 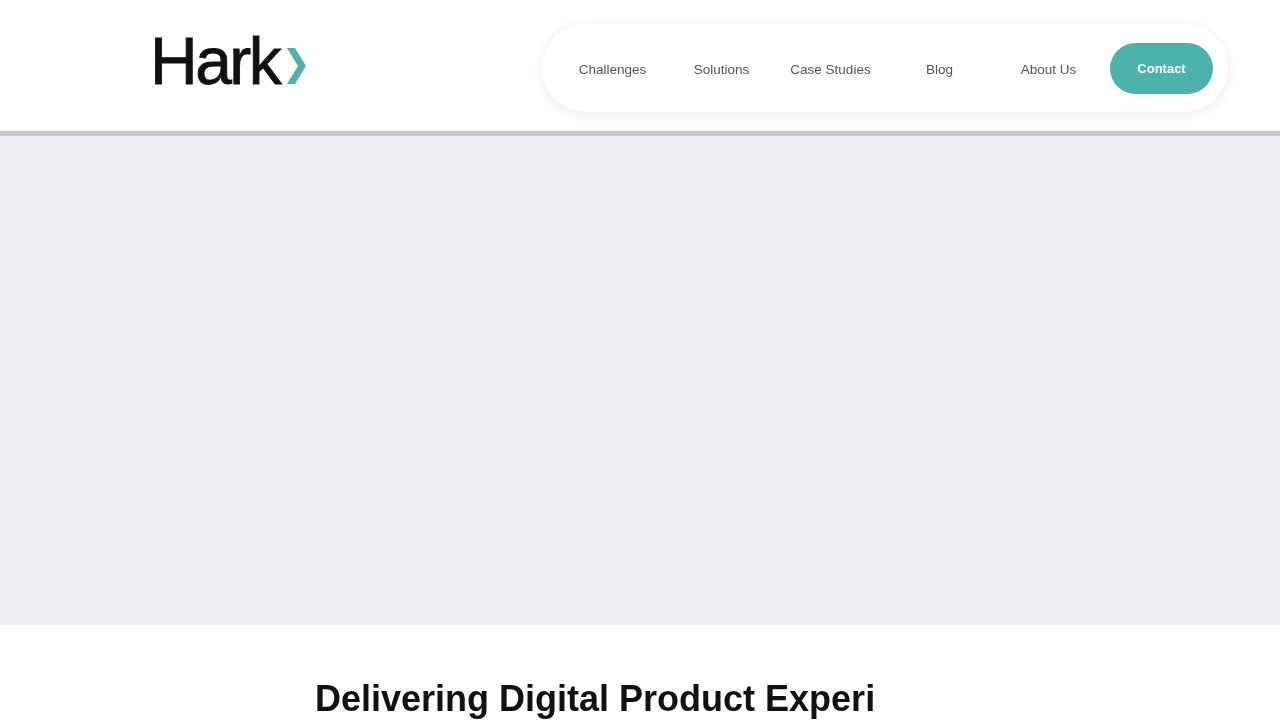 I want to click on section-heading: Delivering Digital Product Experi, so click(x=595, y=699).